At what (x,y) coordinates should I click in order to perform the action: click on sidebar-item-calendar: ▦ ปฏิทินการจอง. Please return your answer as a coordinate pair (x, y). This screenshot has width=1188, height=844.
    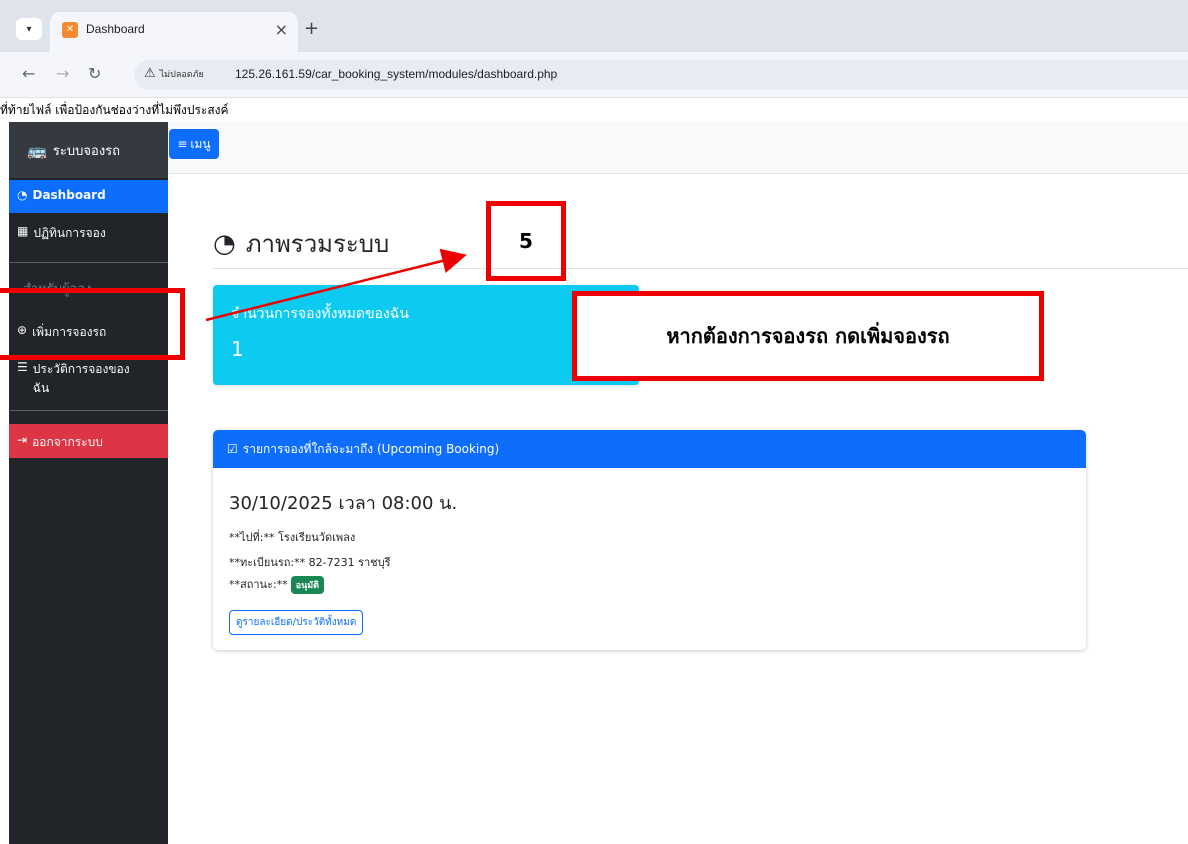
    Looking at the image, I should click on (88, 232).